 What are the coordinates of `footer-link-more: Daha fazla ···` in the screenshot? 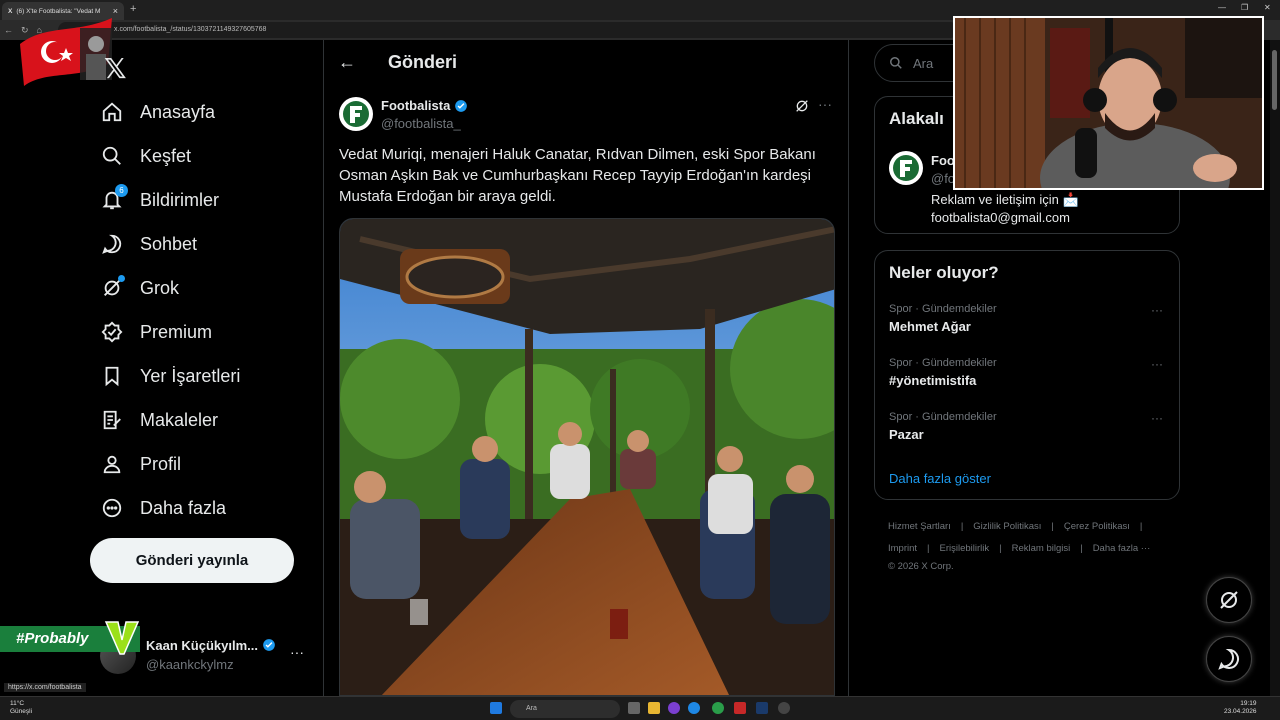 It's located at (1122, 548).